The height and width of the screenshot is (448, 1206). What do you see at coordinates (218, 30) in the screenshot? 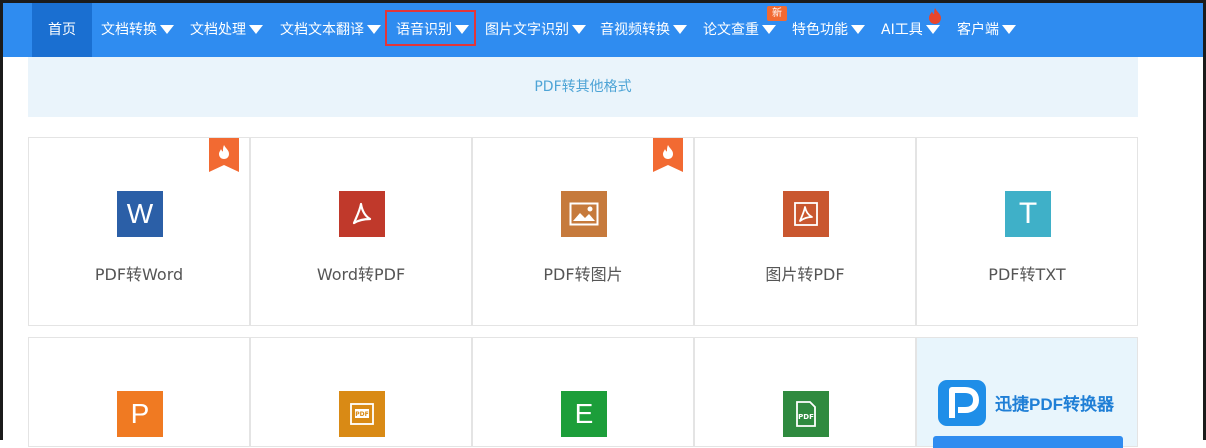
I see `nav-doc-process-label: 文档处理` at bounding box center [218, 30].